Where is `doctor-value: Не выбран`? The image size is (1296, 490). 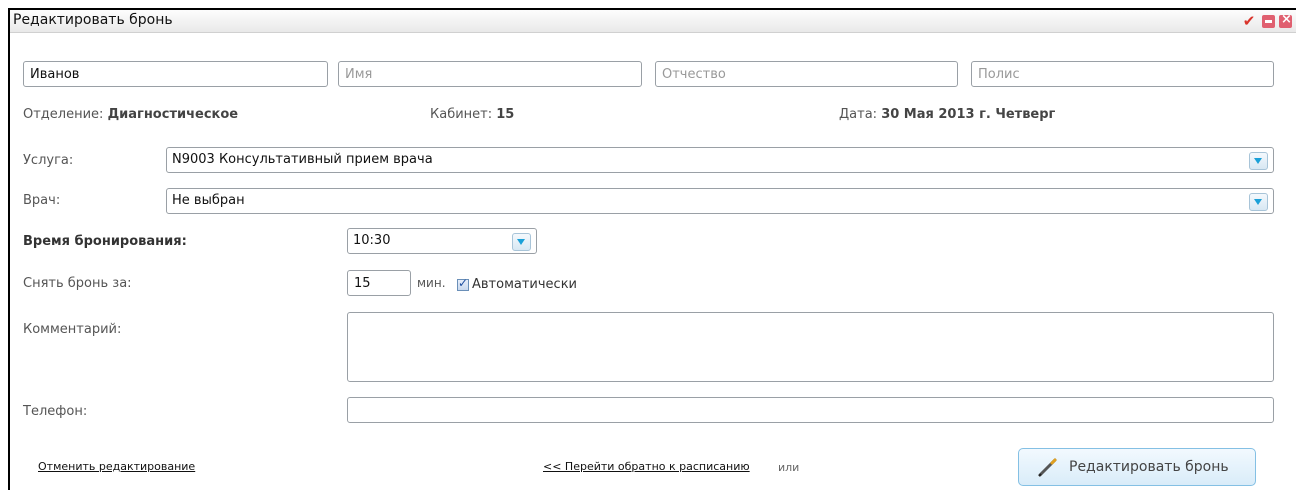 doctor-value: Не выбран is located at coordinates (208, 200).